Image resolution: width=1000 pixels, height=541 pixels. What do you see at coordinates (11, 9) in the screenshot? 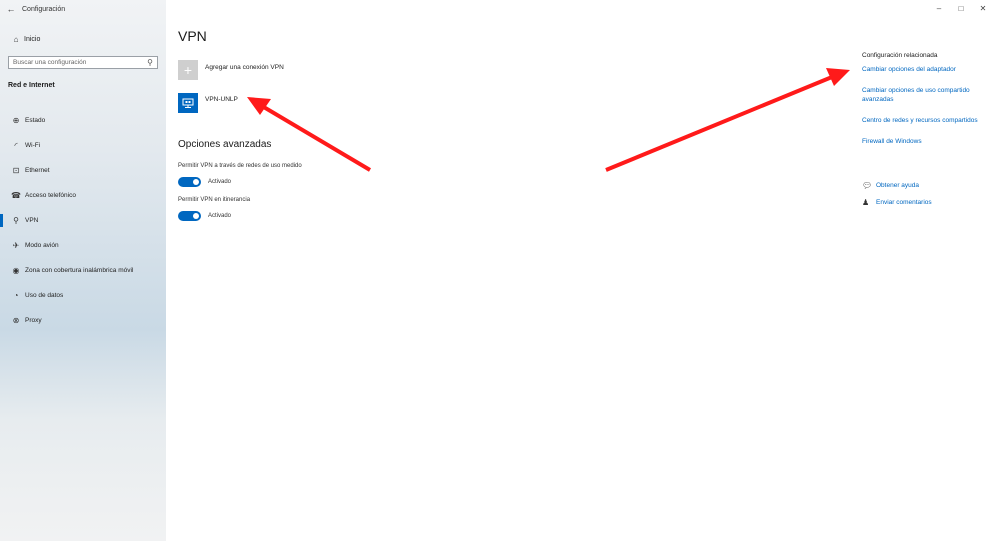
I see `back-button: ←` at bounding box center [11, 9].